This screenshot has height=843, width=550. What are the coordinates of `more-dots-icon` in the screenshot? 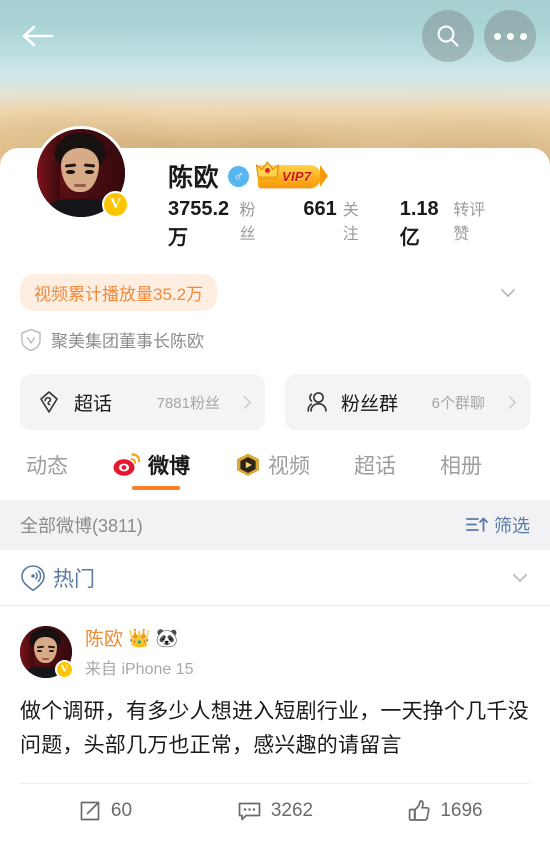 It's located at (510, 36).